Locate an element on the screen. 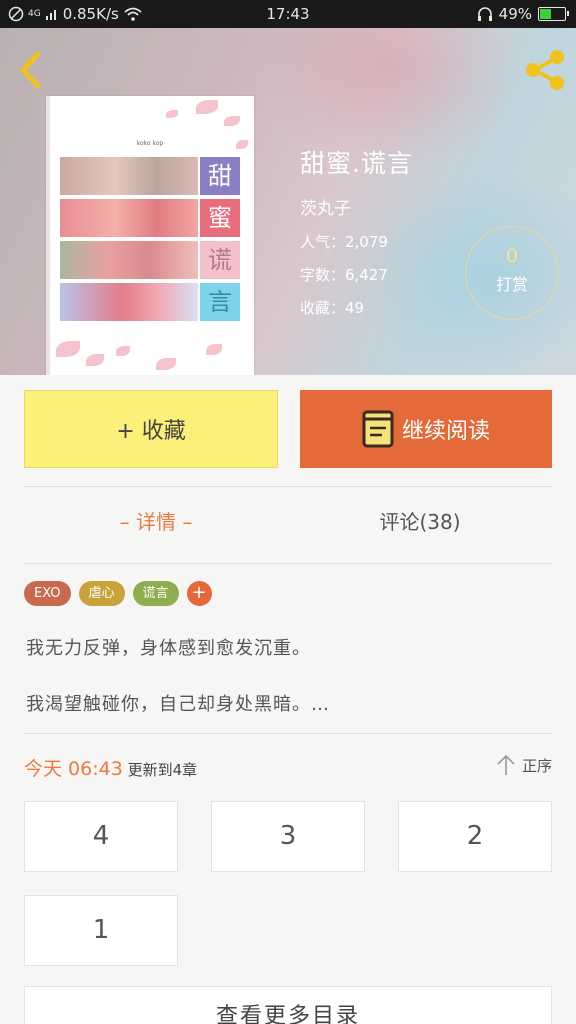 The height and width of the screenshot is (1024, 576). battery-percent: 49% is located at coordinates (515, 14).